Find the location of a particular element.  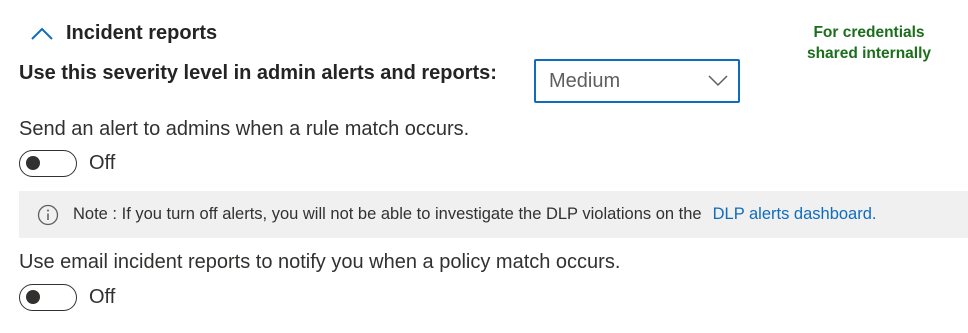

alert-toggle-row: Off is located at coordinates (67, 163).